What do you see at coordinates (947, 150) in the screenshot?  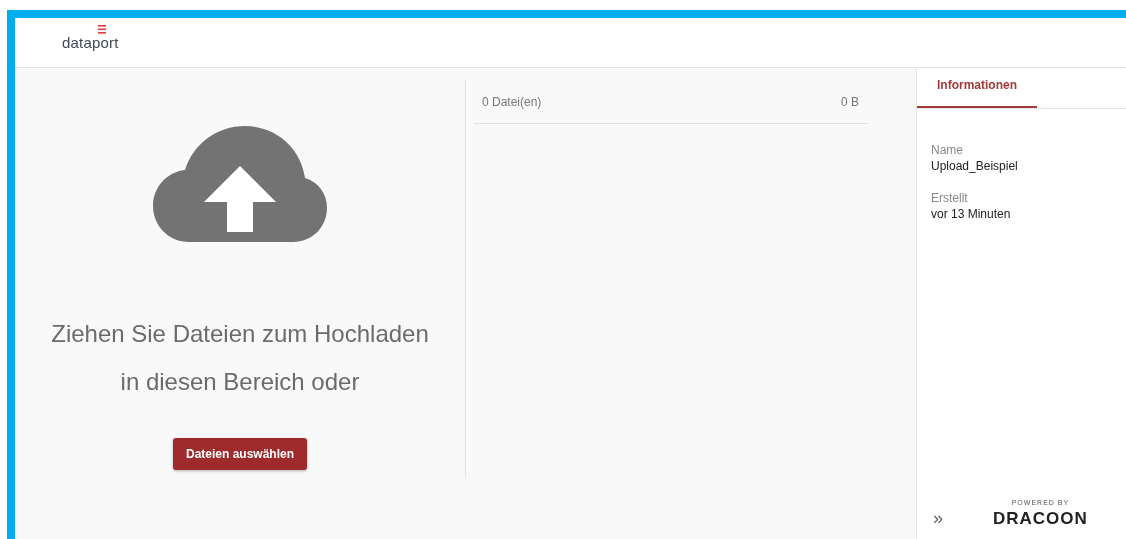 I see `field-label: Name` at bounding box center [947, 150].